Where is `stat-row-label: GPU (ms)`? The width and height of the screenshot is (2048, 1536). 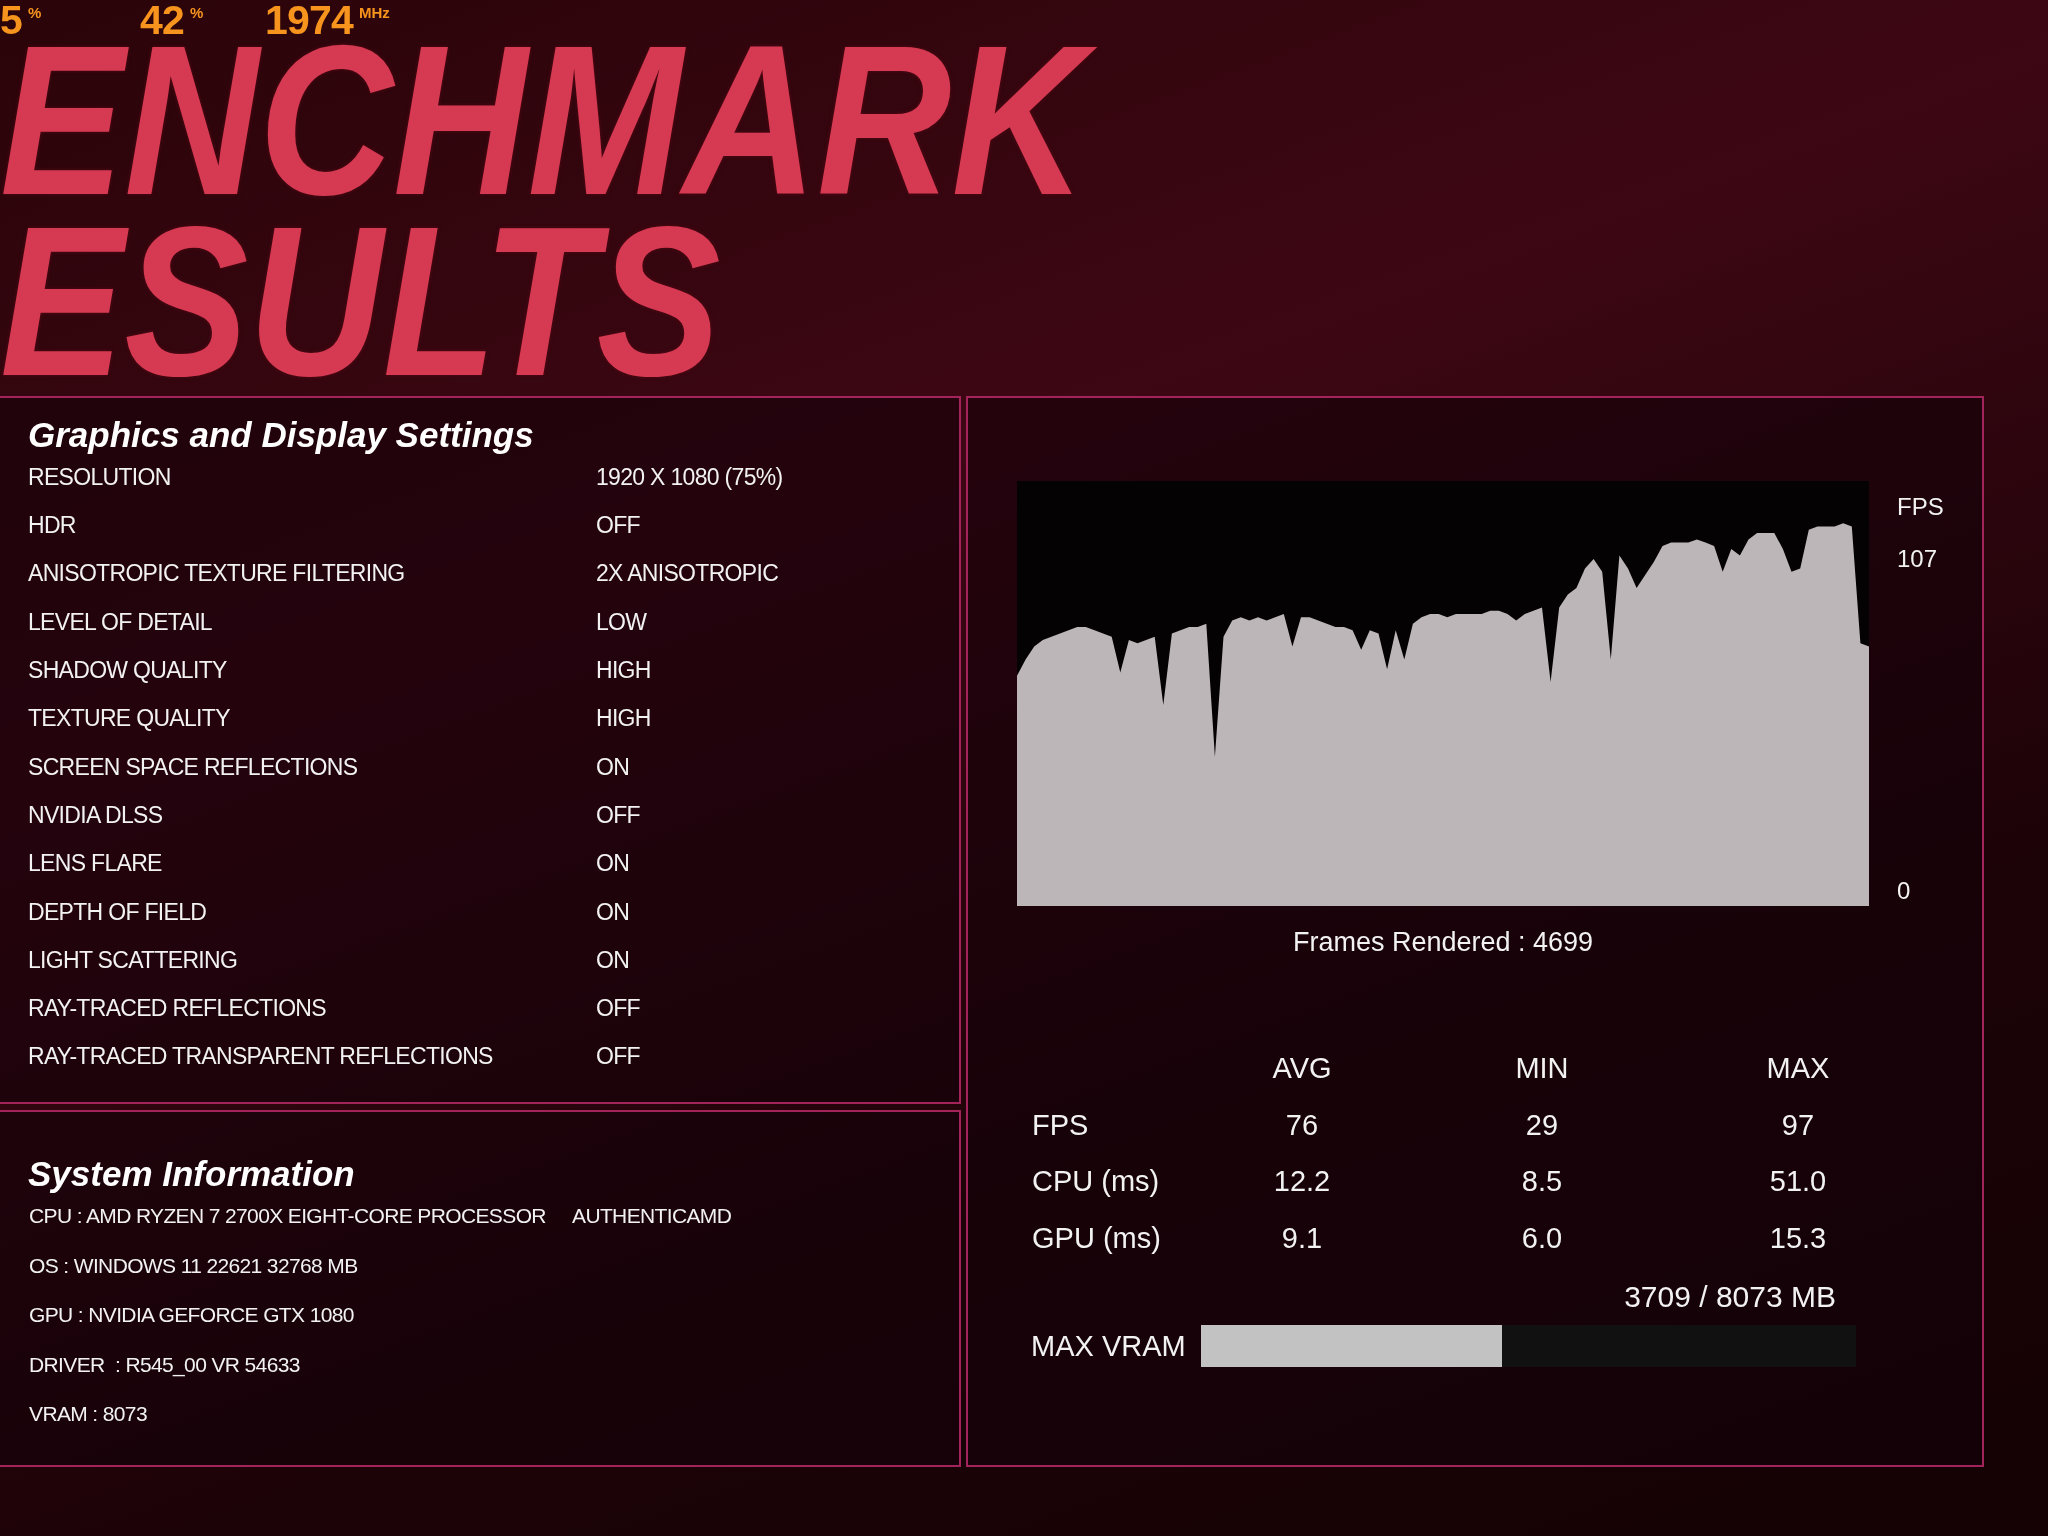 stat-row-label: GPU (ms) is located at coordinates (1096, 1237).